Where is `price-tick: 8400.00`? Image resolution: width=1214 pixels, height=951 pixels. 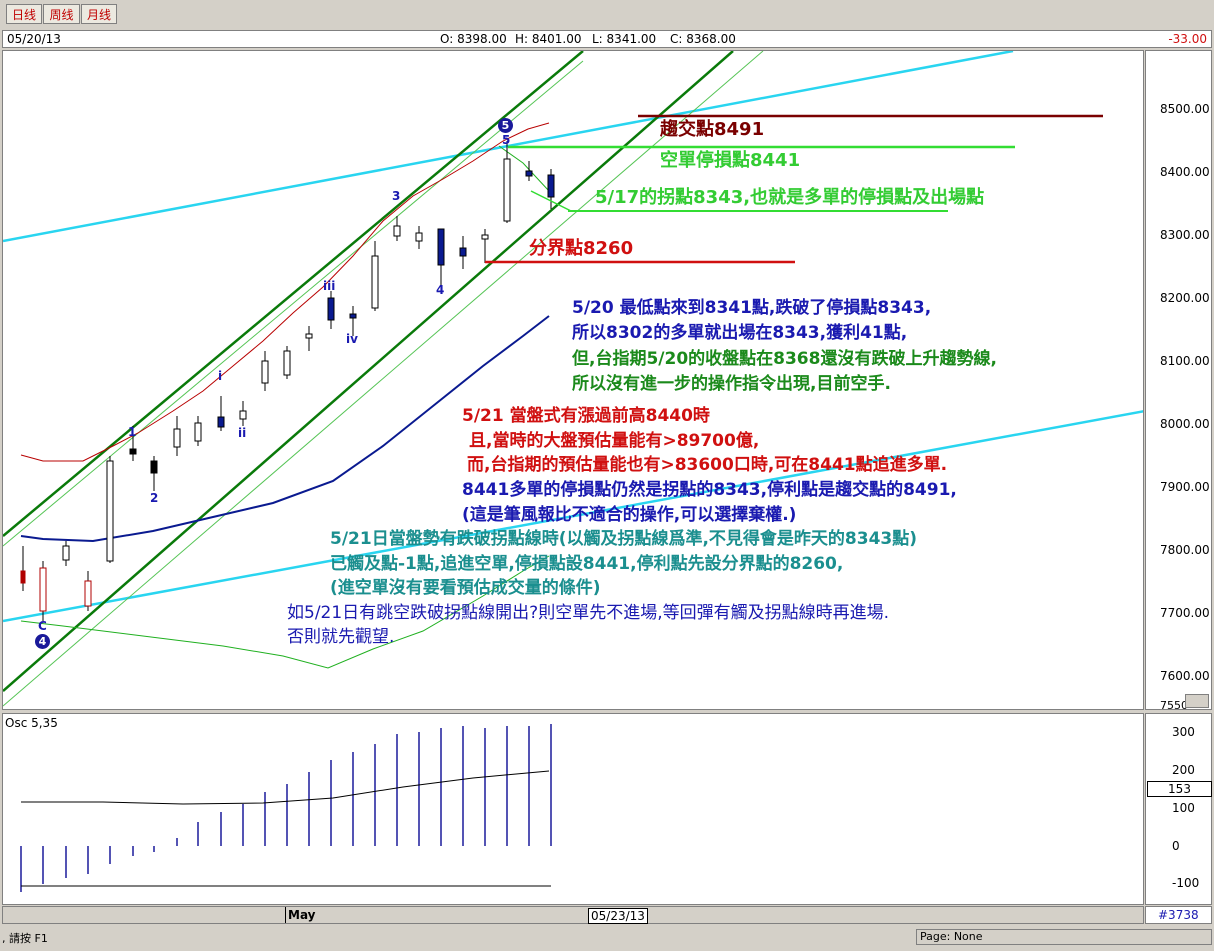
price-tick: 8400.00 is located at coordinates (1185, 172).